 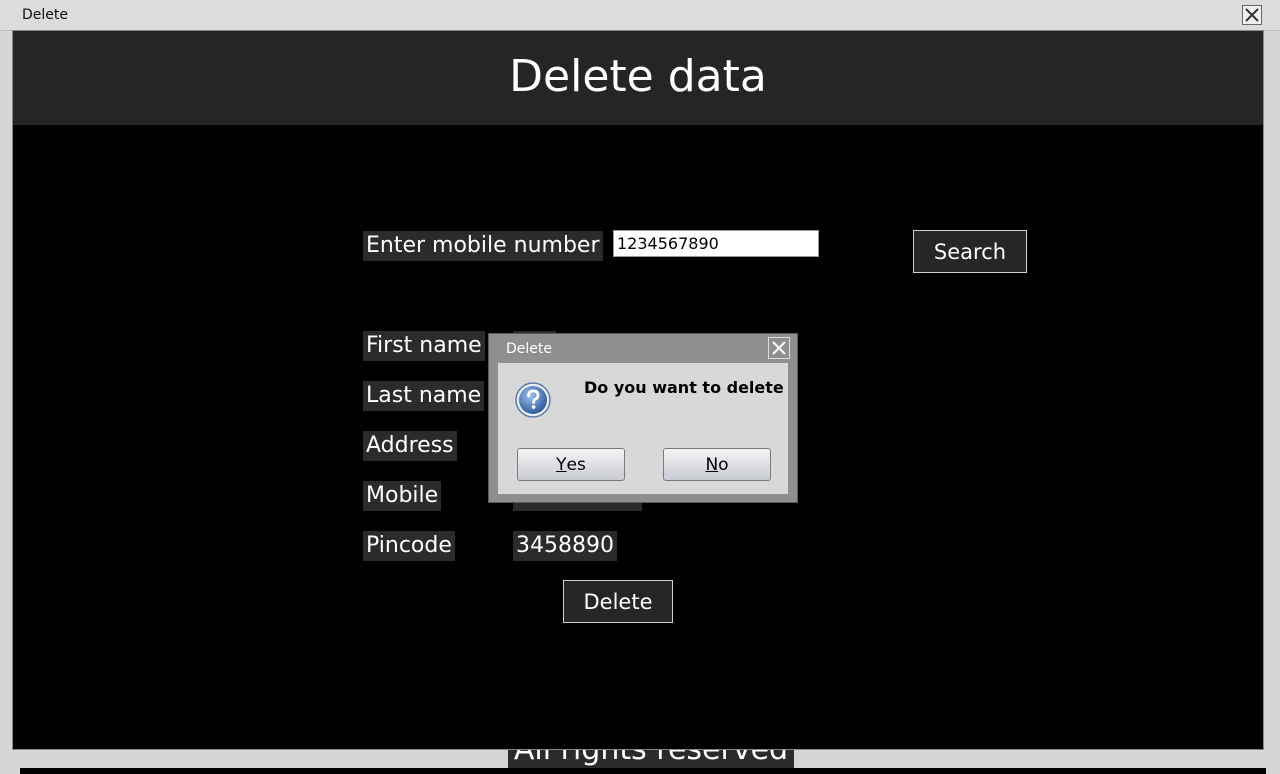 I want to click on mobile-search-label: Enter mobile number, so click(x=483, y=246).